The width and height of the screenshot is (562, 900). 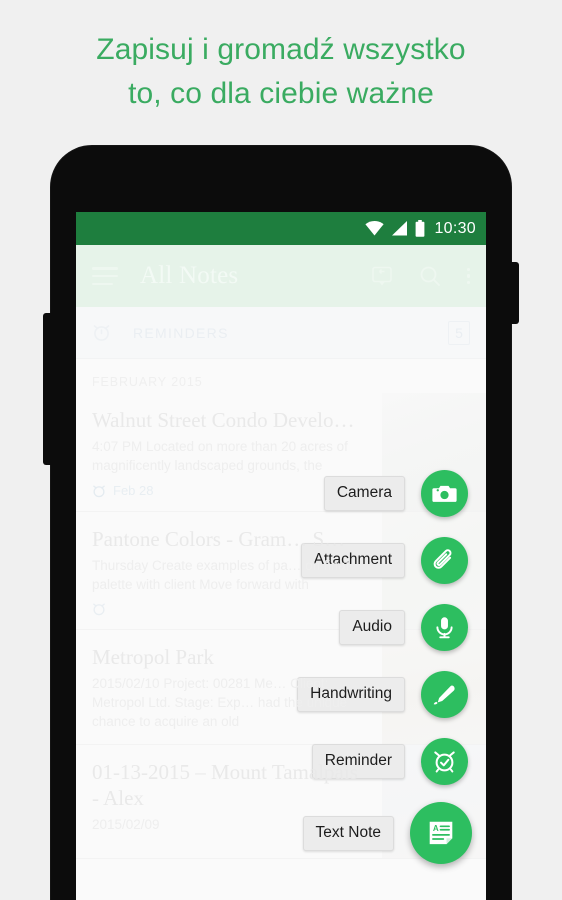 I want to click on overflow-menu-icon, so click(x=468, y=276).